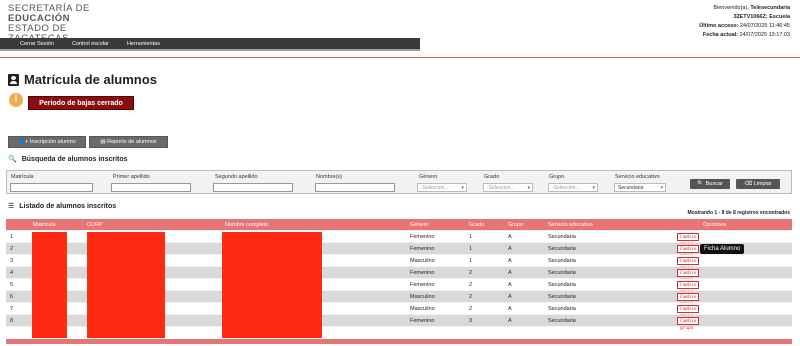  I want to click on search-icon: 🔍, so click(12, 159).